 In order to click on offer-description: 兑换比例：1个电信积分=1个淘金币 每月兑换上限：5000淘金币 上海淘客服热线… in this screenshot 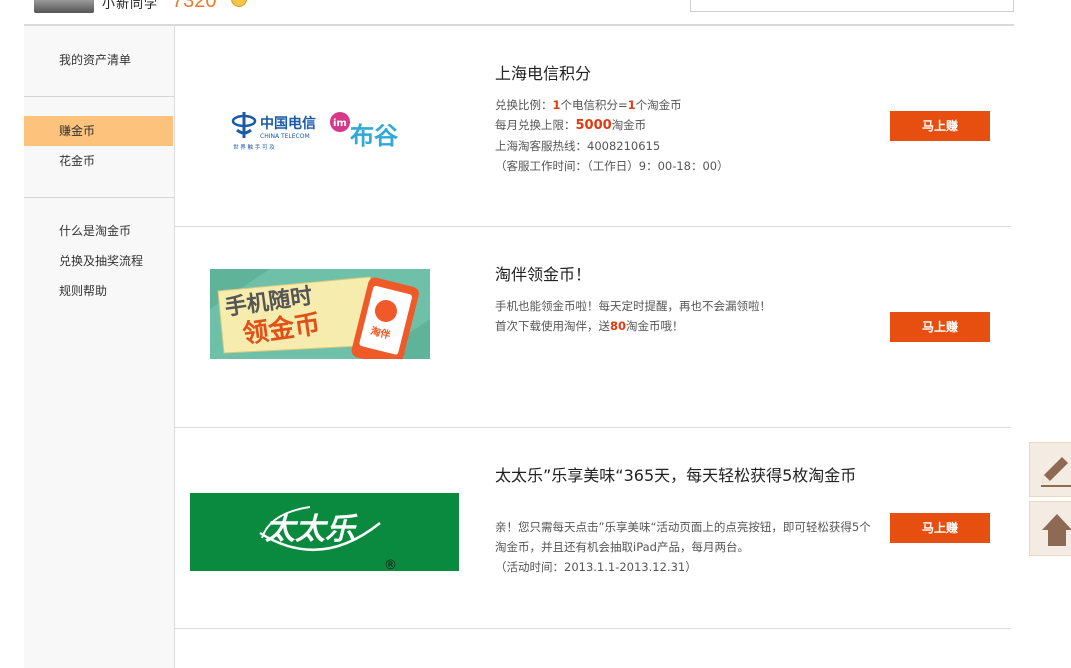, I will do `click(687, 135)`.